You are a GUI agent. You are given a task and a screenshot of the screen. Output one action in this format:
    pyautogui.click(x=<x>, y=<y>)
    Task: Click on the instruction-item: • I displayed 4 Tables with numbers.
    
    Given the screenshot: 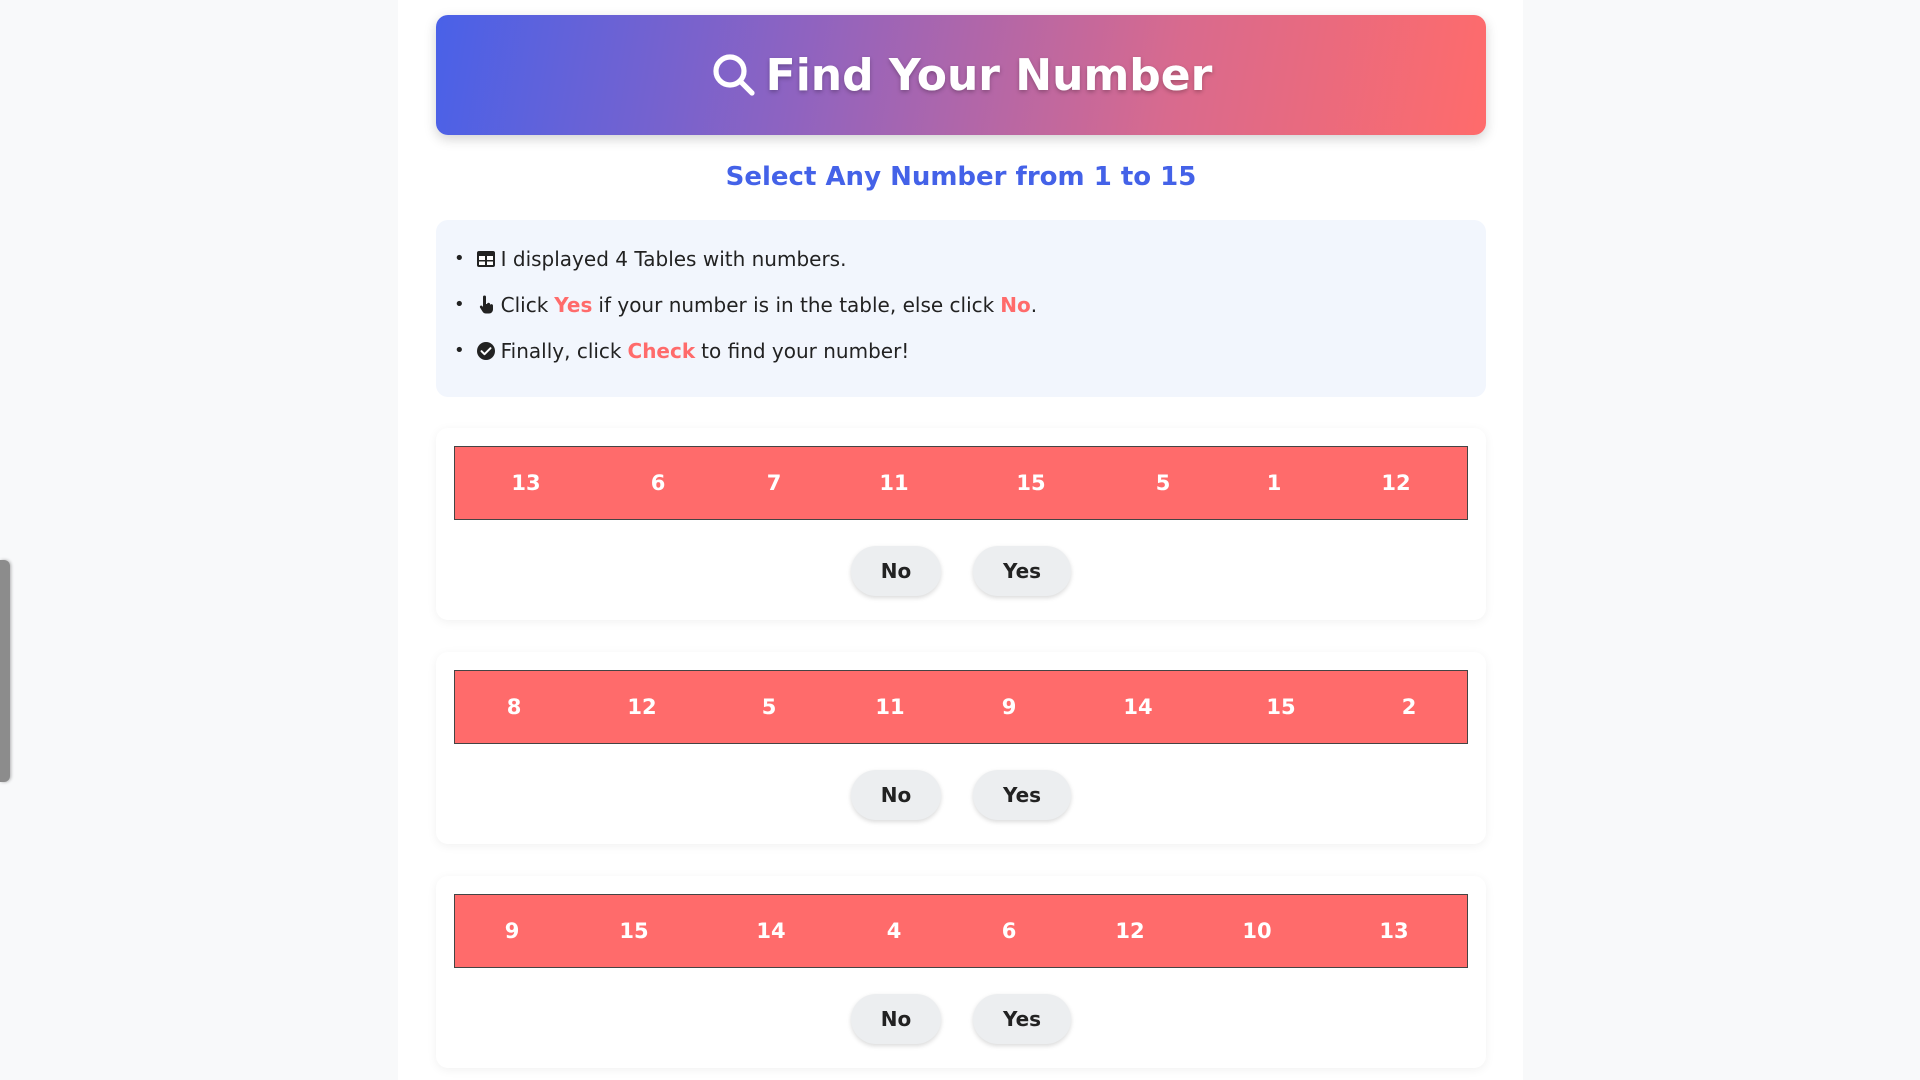 What is the action you would take?
    pyautogui.click(x=650, y=259)
    